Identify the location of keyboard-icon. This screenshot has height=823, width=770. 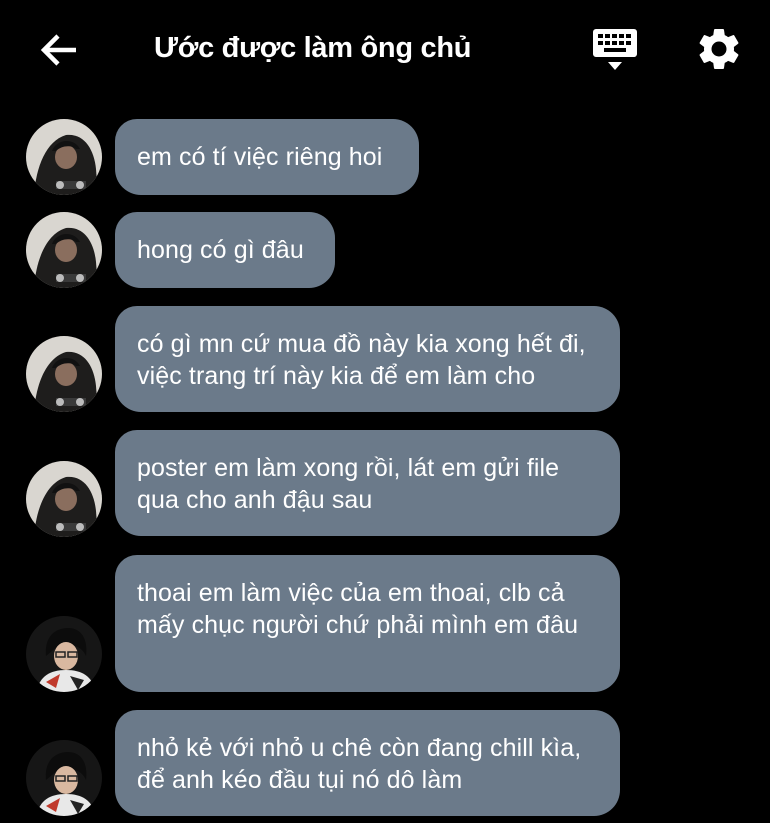
(615, 49).